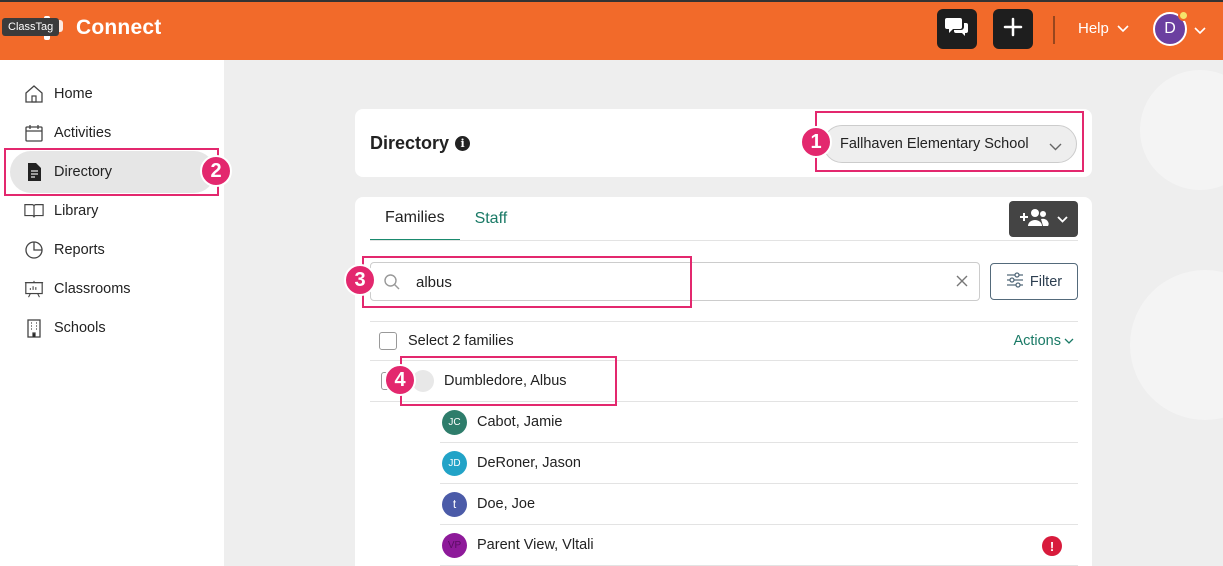 Image resolution: width=1223 pixels, height=566 pixels. What do you see at coordinates (112, 328) in the screenshot?
I see `sidebar-item-schools: Schools` at bounding box center [112, 328].